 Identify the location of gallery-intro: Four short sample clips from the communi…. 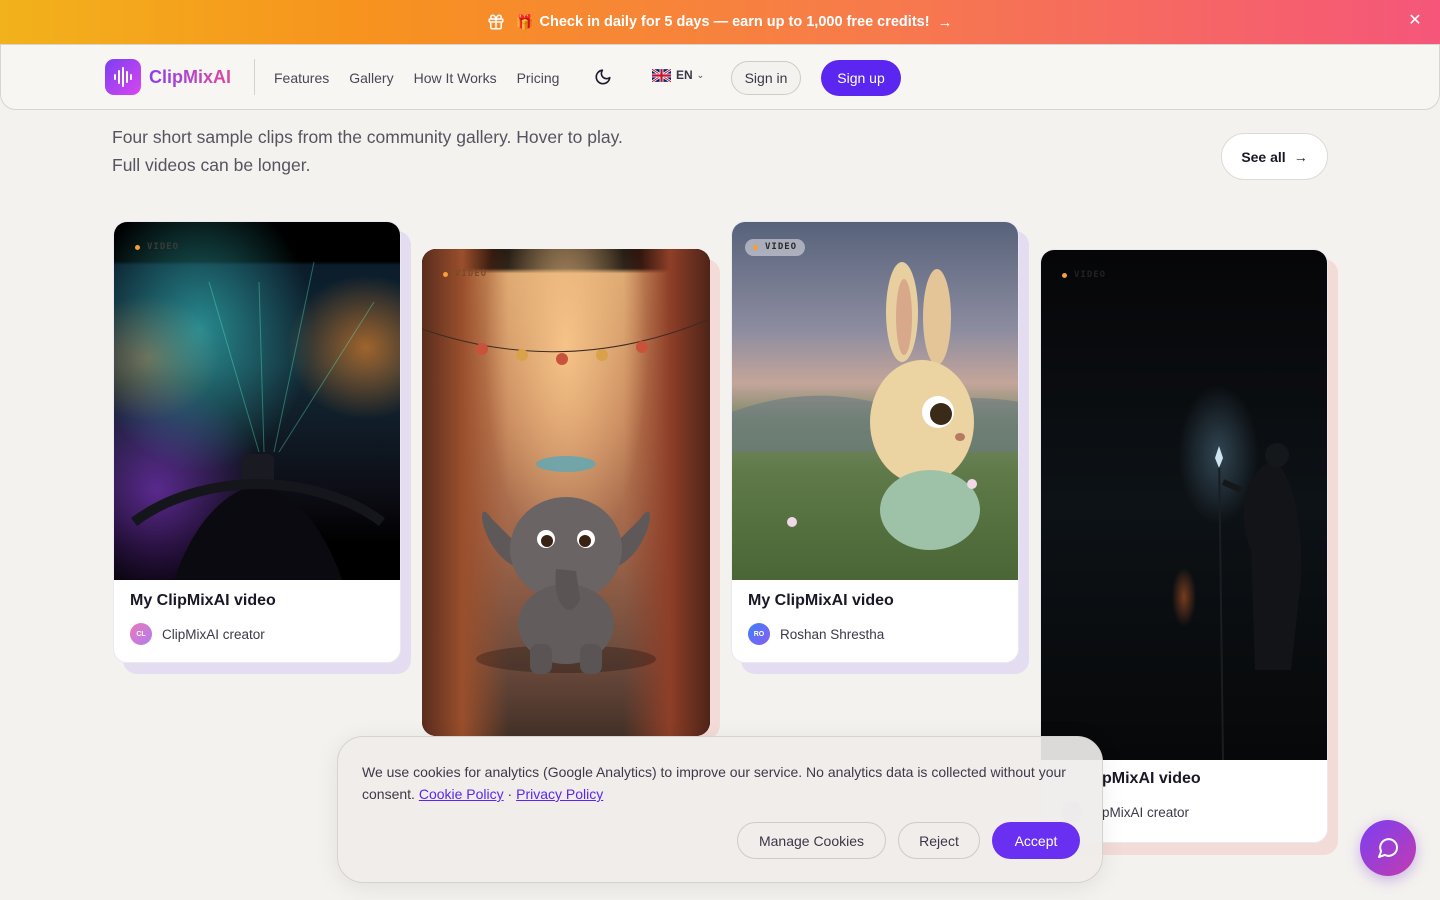
(412, 151).